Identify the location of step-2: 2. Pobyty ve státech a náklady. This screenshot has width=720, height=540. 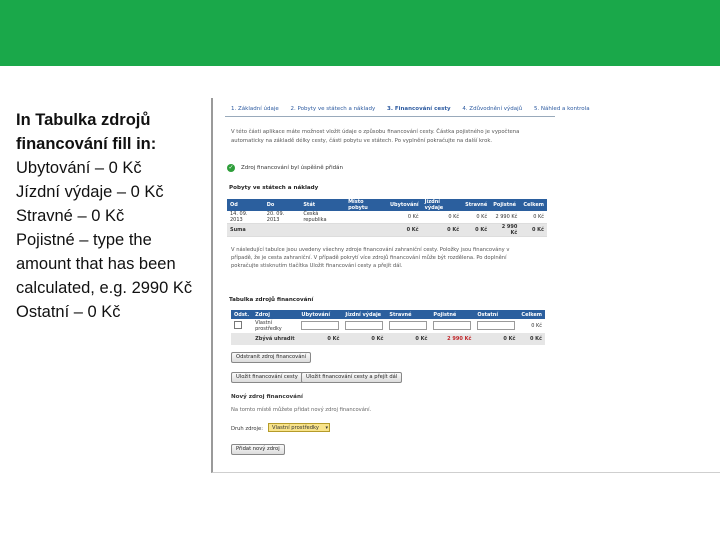
(332, 109).